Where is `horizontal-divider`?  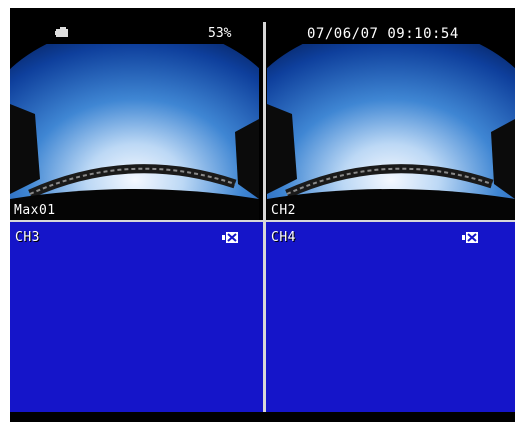
horizontal-divider is located at coordinates (262, 221).